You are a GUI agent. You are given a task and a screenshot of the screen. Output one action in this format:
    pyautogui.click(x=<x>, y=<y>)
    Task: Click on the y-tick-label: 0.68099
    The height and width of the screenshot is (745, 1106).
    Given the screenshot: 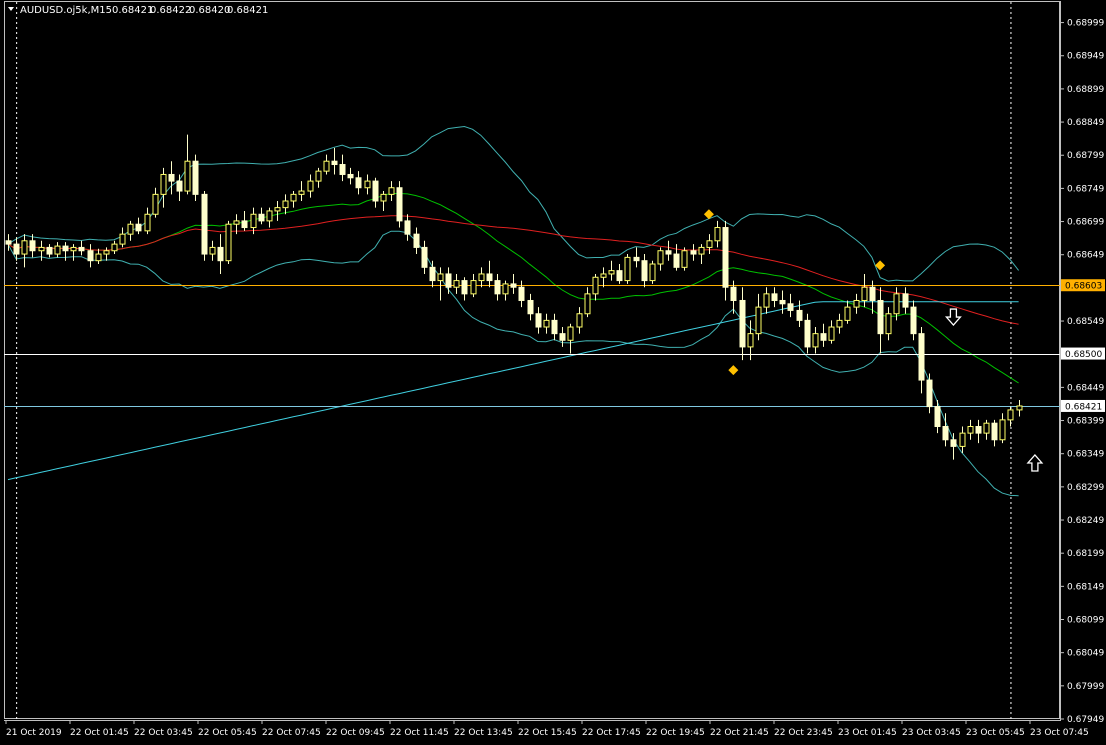 What is the action you would take?
    pyautogui.click(x=1085, y=621)
    